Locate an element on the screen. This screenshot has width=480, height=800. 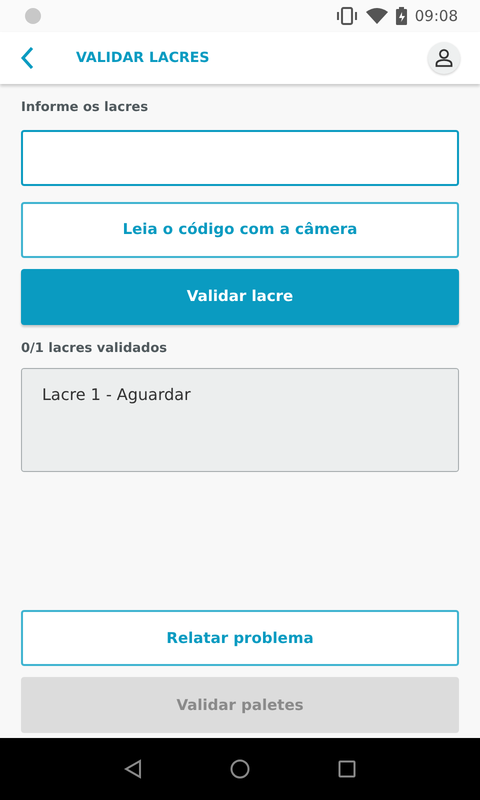
primary-button: Validar lacre is located at coordinates (240, 296).